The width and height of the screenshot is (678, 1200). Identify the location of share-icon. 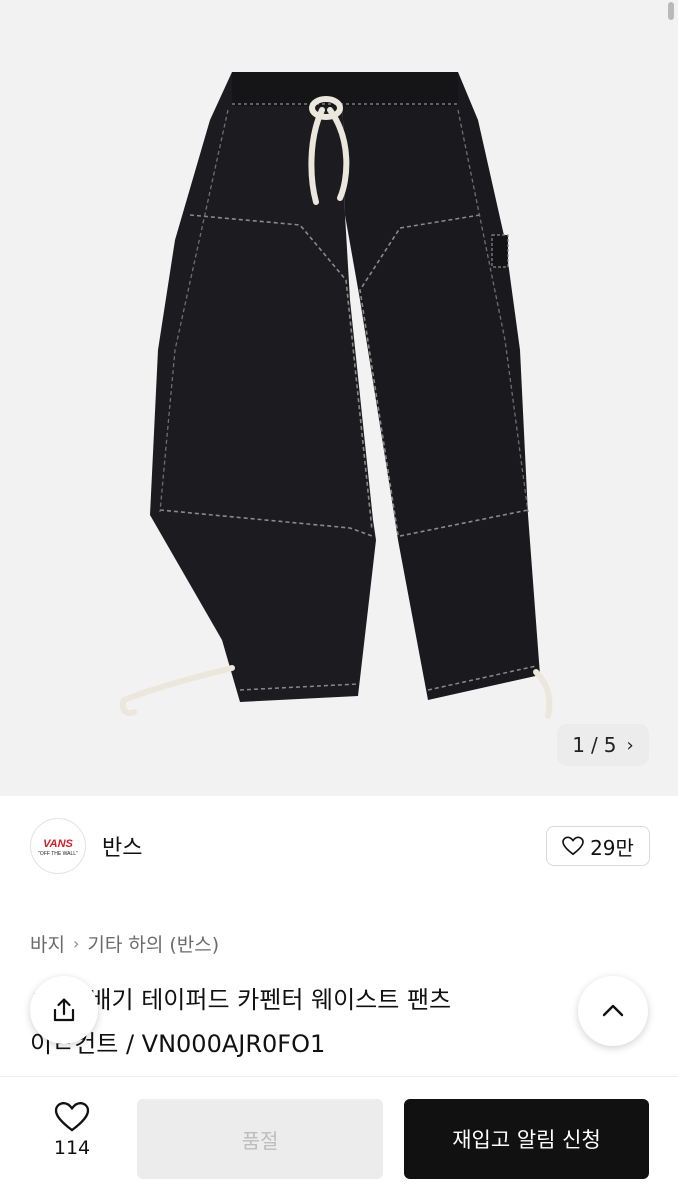
(64, 1010).